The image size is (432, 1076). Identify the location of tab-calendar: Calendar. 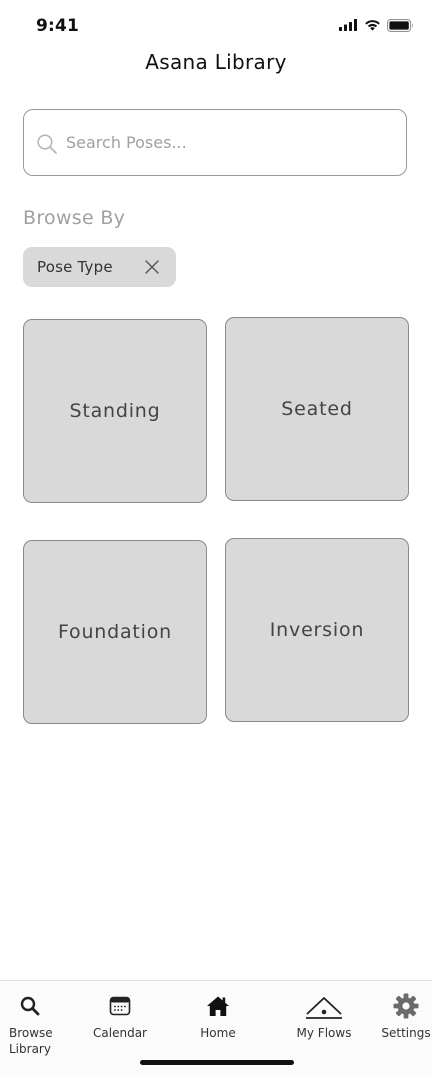
(120, 1021).